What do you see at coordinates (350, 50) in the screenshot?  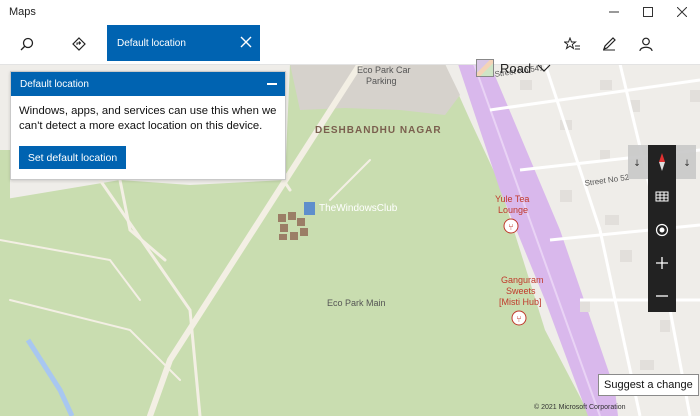 I see `toolbar: Road` at bounding box center [350, 50].